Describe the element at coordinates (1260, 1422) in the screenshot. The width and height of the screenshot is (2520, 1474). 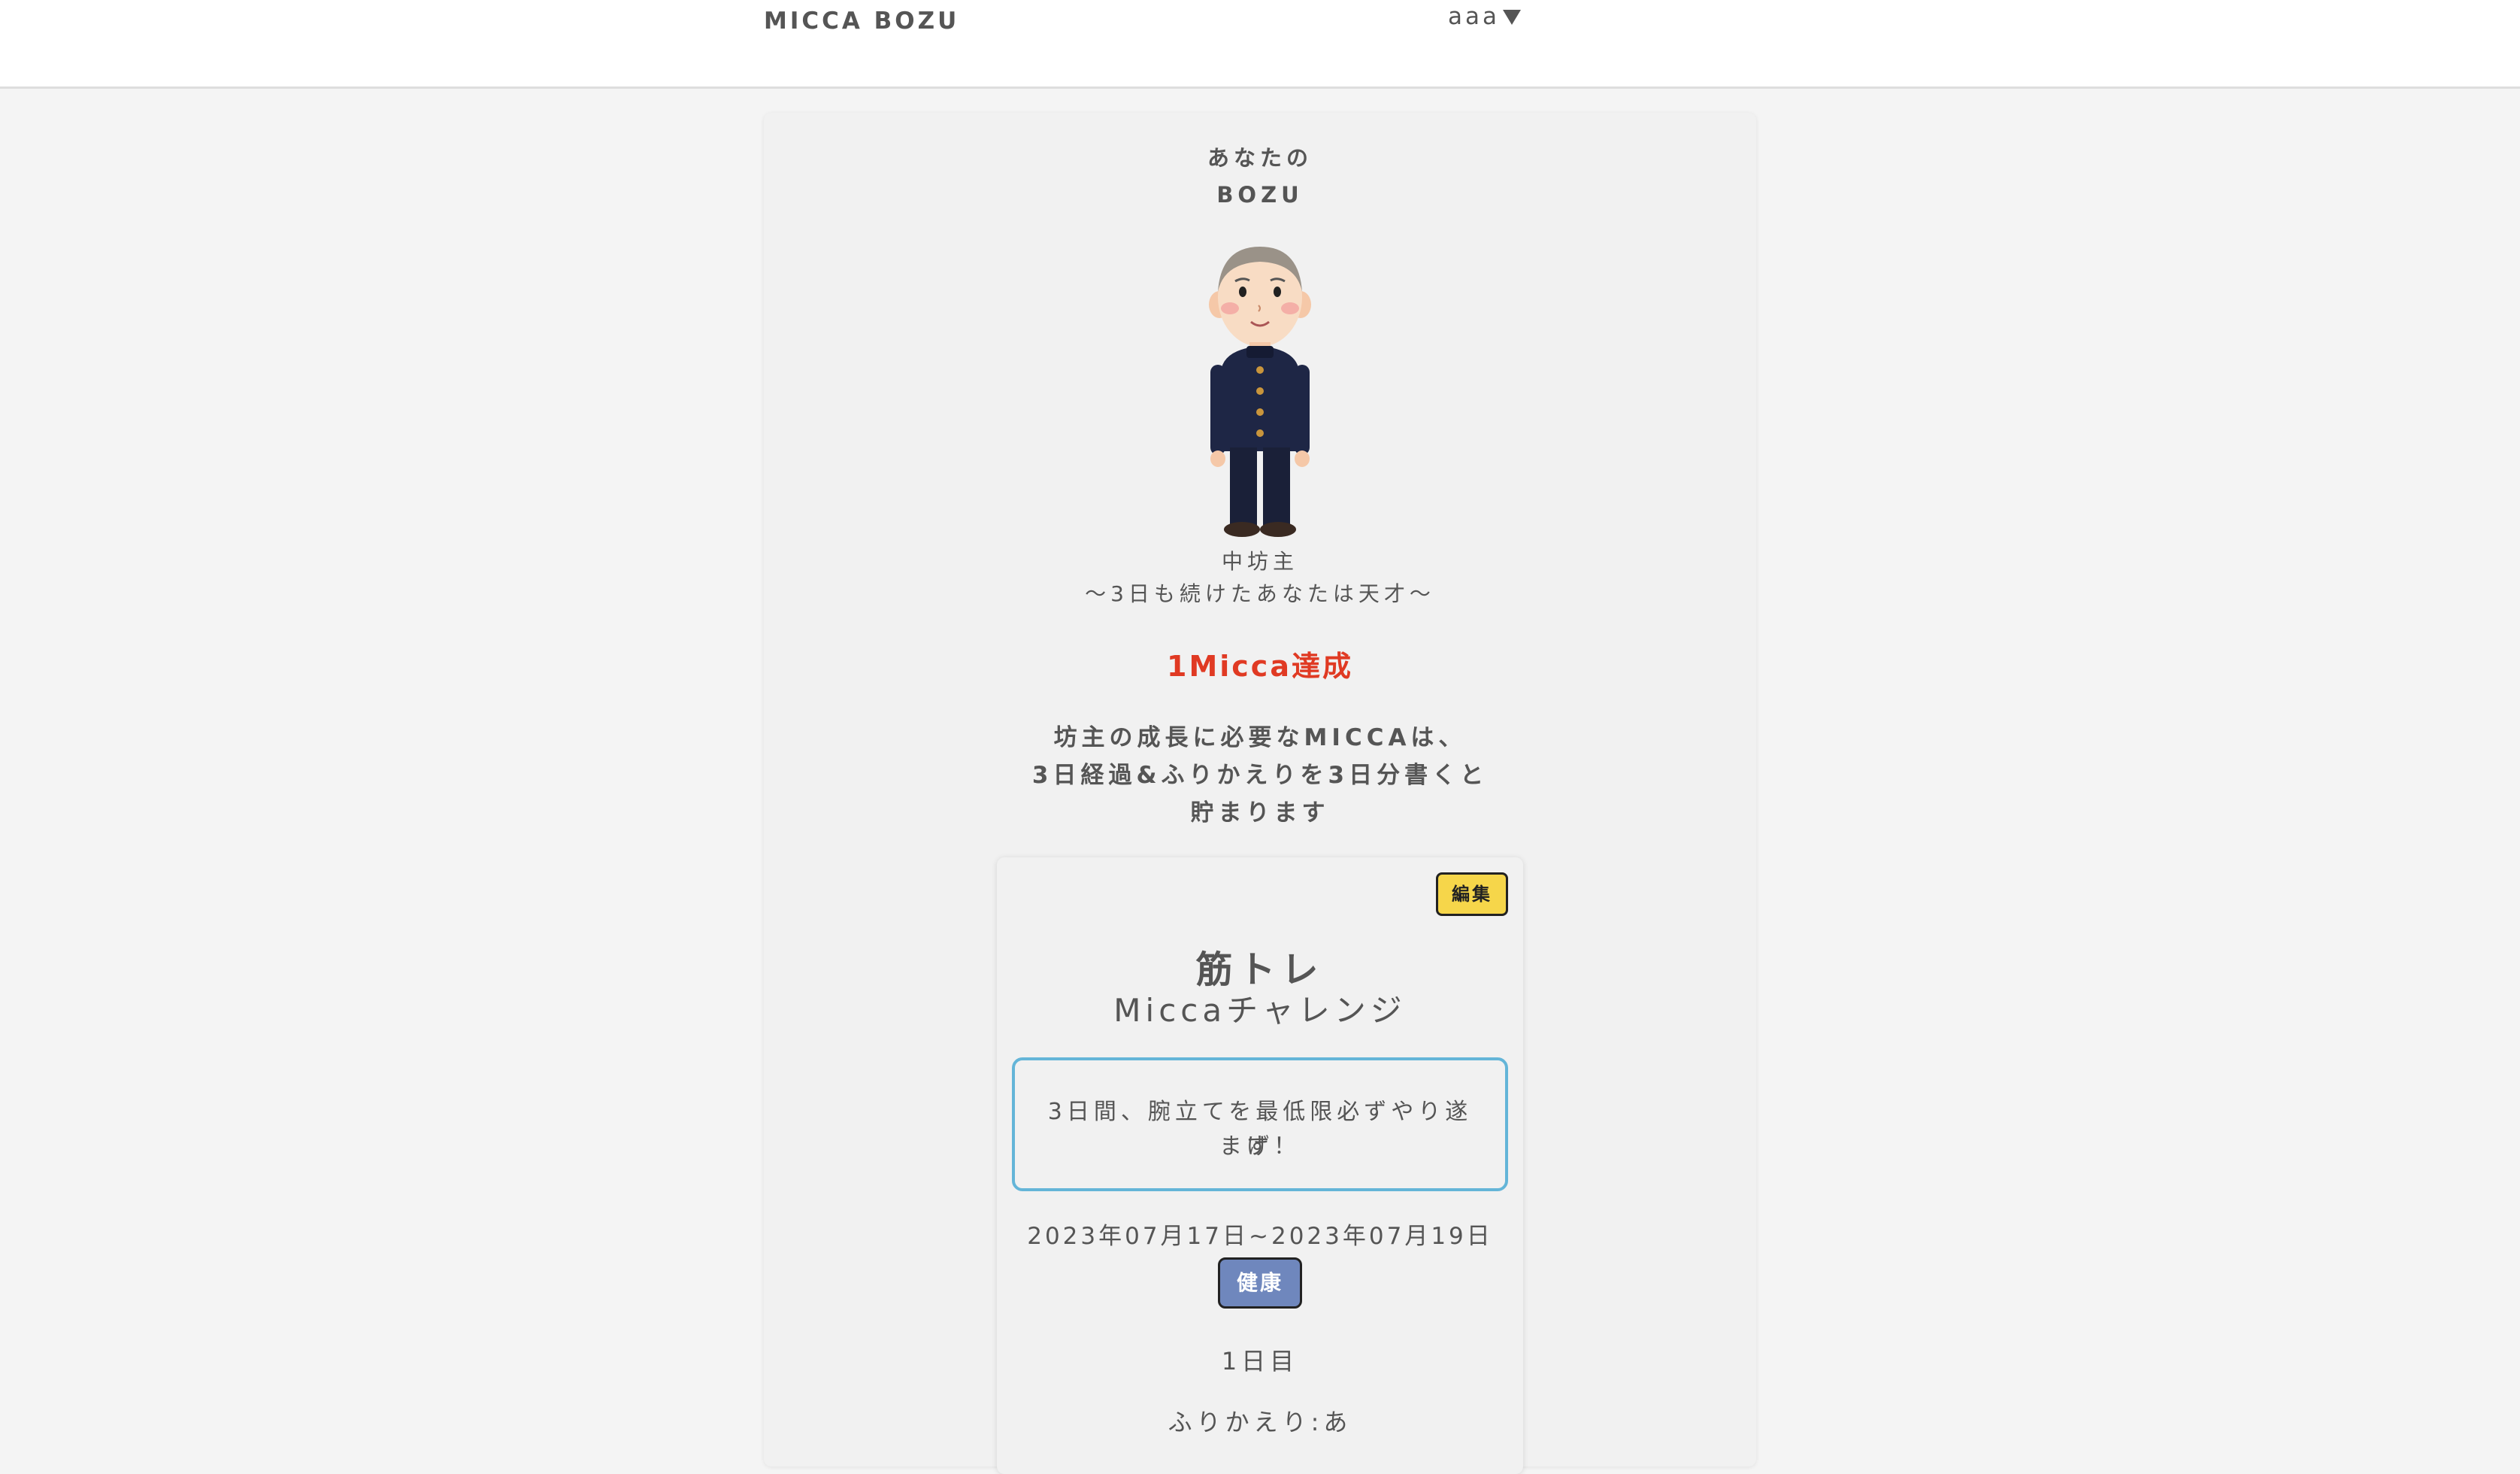
I see `reflection-text: ふりかえり:あ` at that location.